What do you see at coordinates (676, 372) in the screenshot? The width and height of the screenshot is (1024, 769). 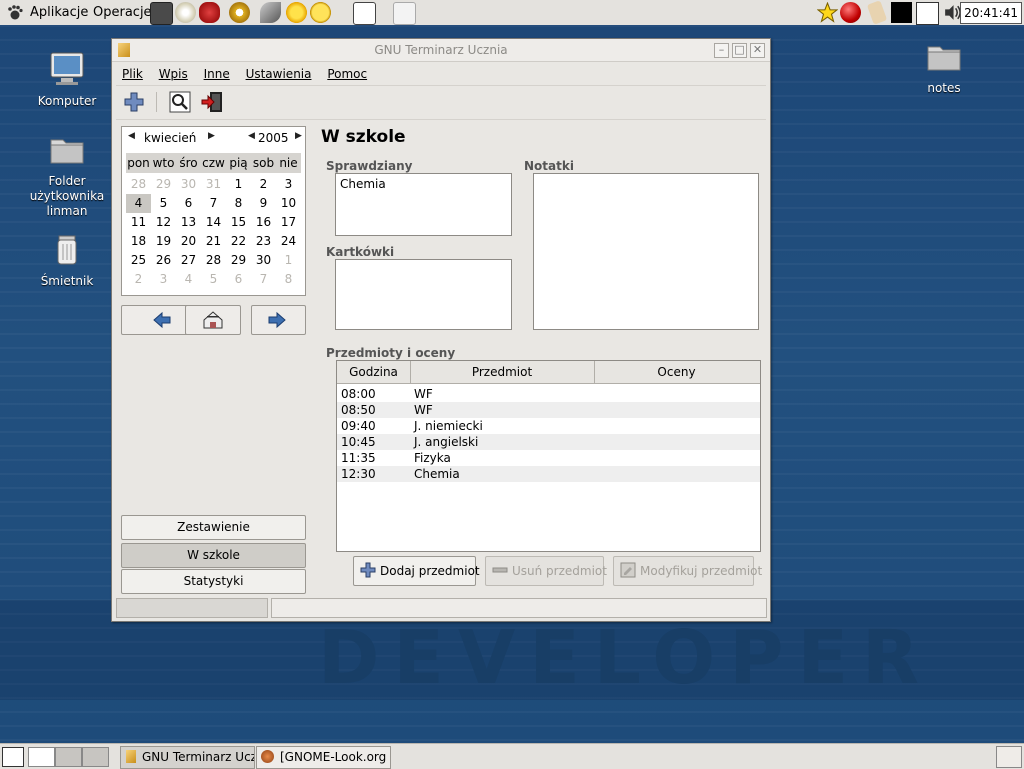 I see `column-header-grades: Oceny` at bounding box center [676, 372].